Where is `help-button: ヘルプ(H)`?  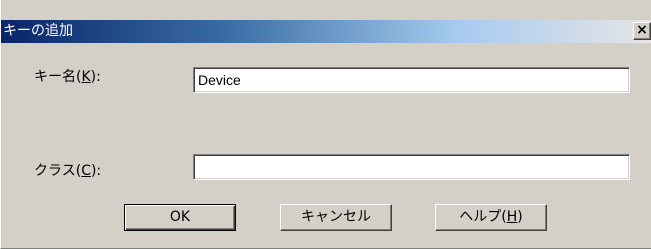 help-button: ヘルプ(H) is located at coordinates (491, 217).